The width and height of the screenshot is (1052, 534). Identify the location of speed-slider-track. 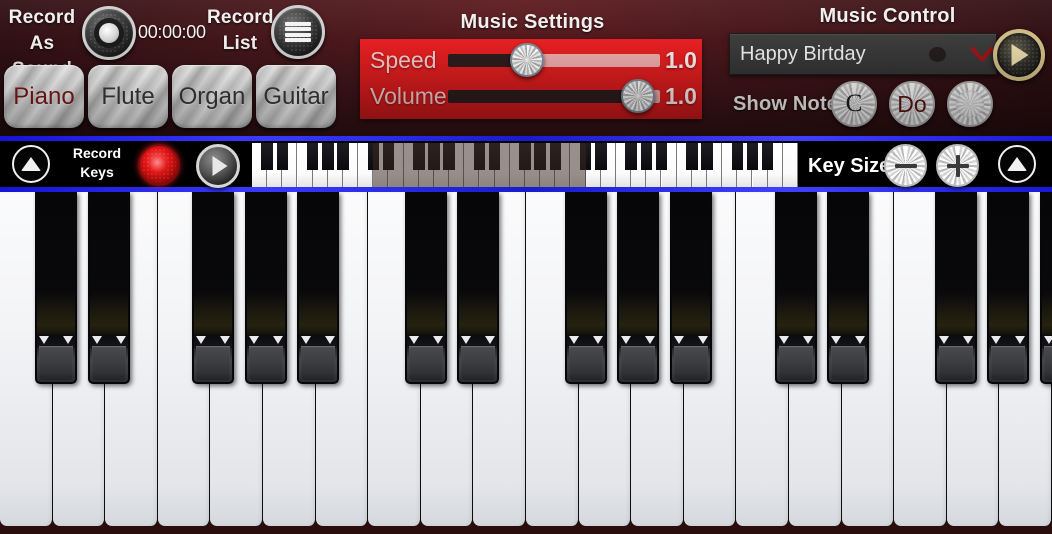
(554, 60).